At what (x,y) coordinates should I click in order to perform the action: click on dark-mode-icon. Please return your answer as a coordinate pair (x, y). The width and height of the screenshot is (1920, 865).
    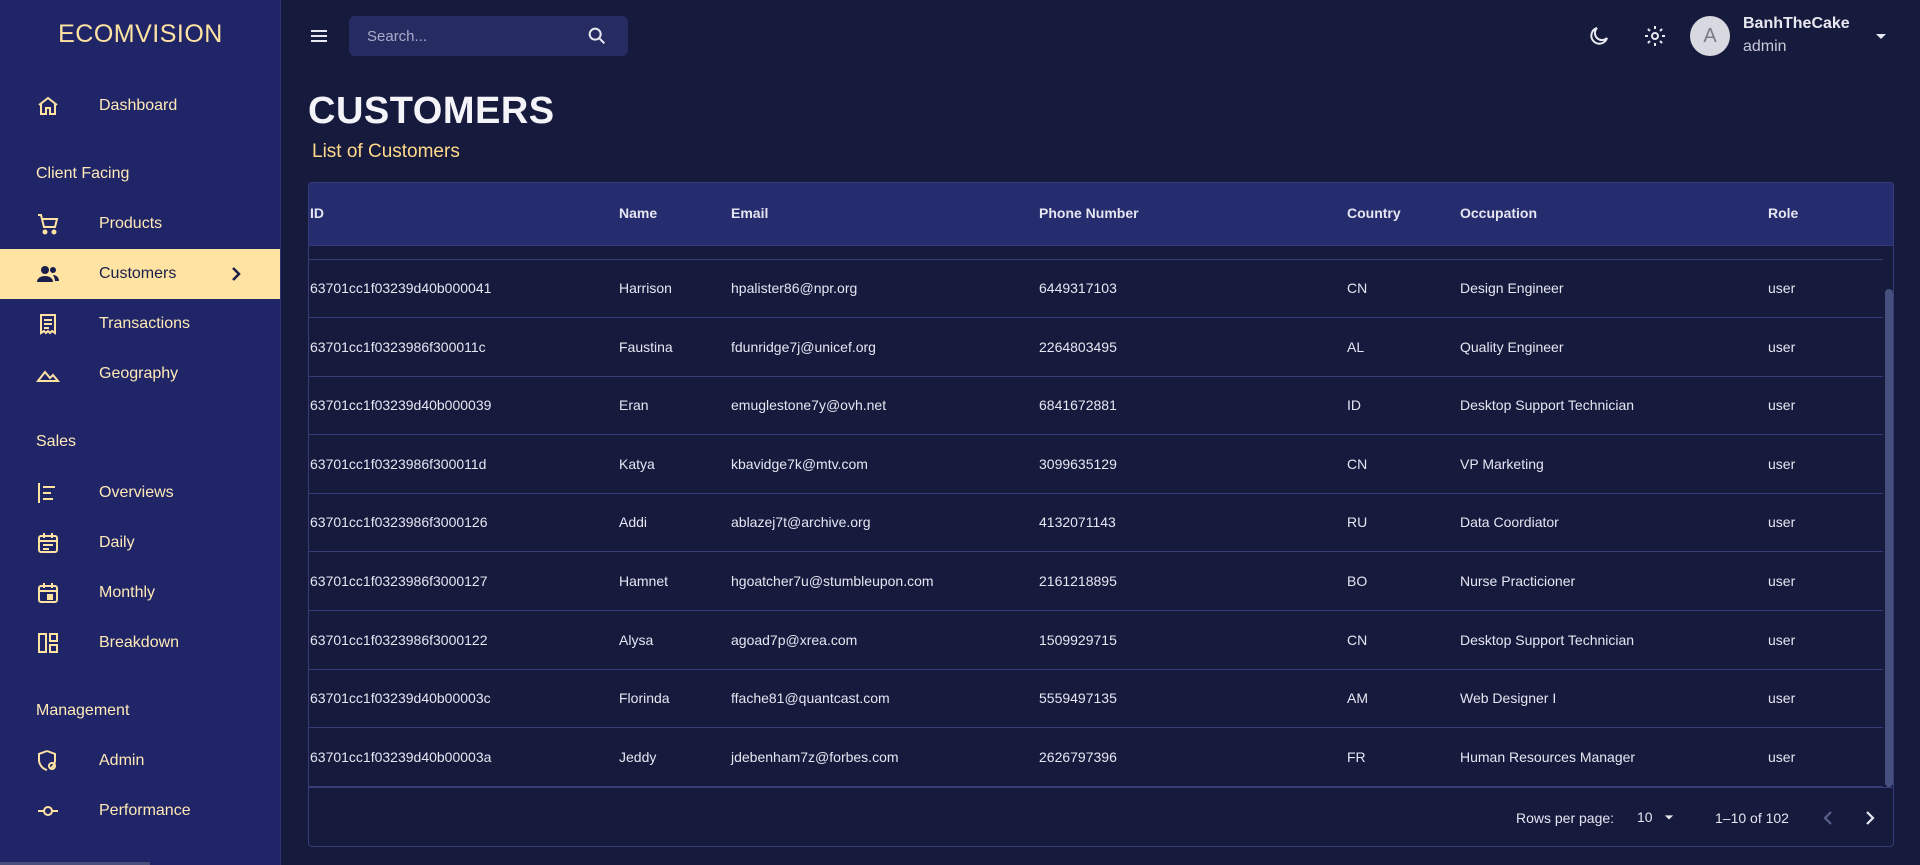
    Looking at the image, I should click on (1599, 36).